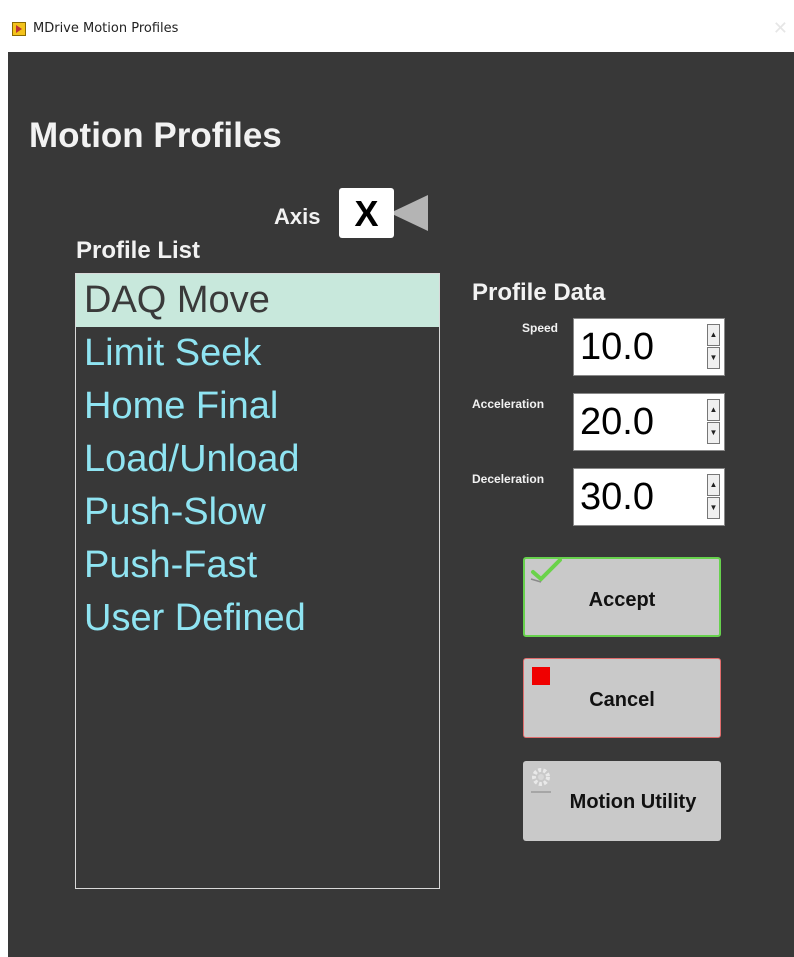 This screenshot has height=957, width=794. Describe the element at coordinates (780, 28) in the screenshot. I see `close-icon: ✕` at that location.